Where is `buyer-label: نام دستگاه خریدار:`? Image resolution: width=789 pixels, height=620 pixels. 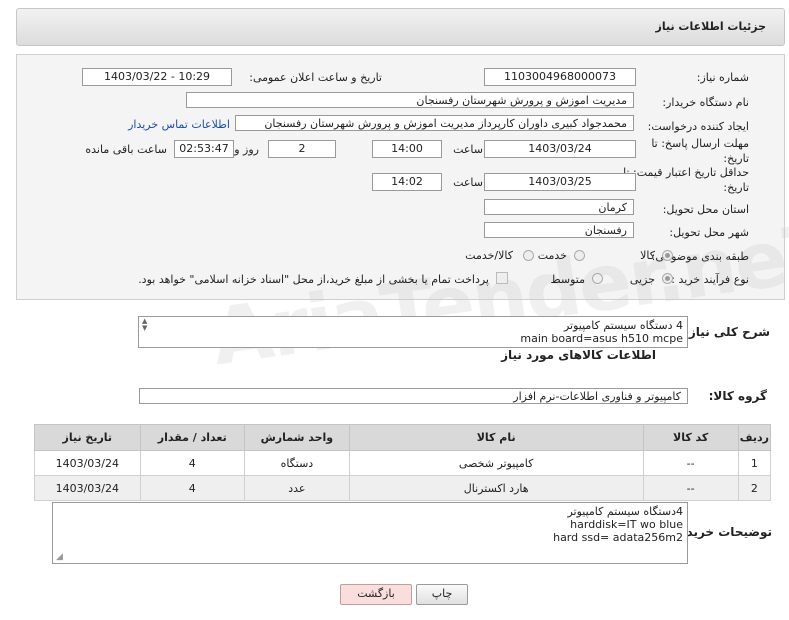
buyer-label: نام دستگاه خریدار: is located at coordinates (705, 102).